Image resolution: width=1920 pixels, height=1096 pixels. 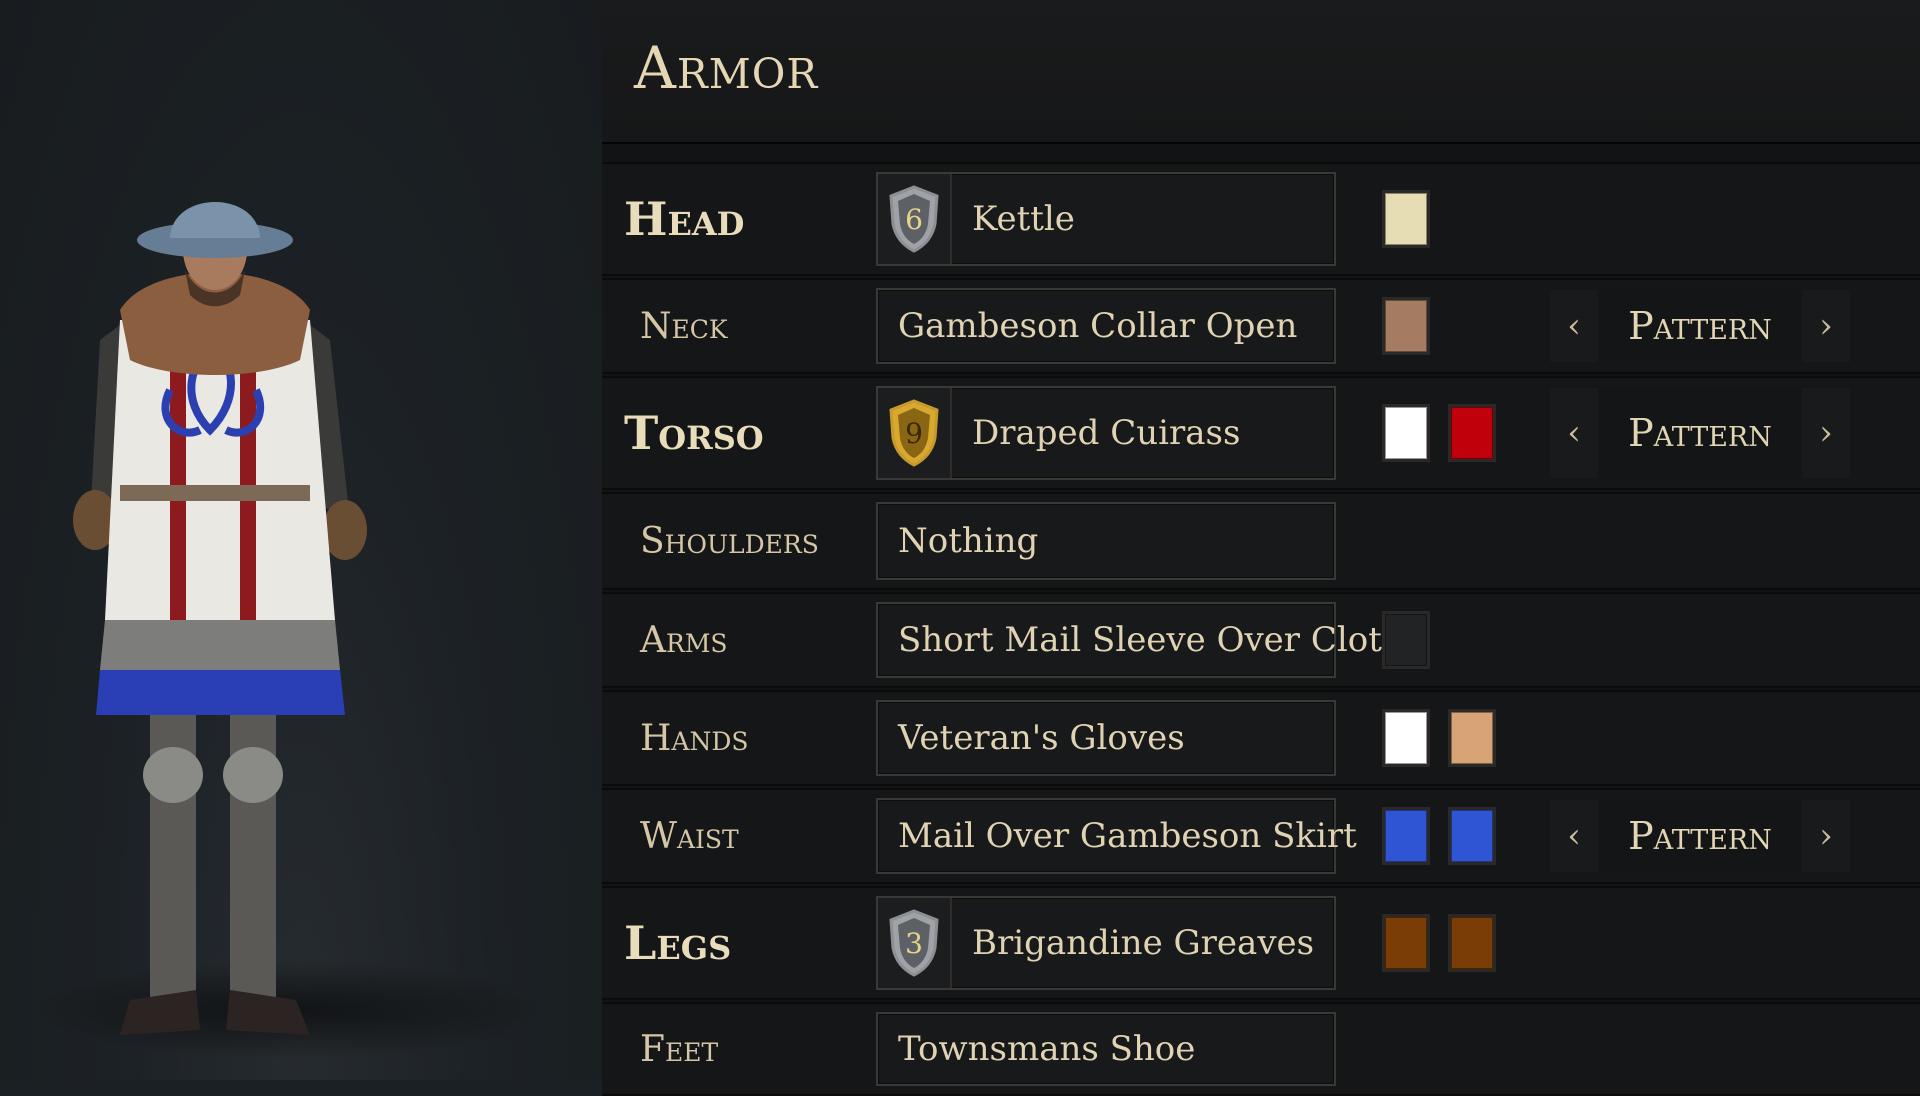 What do you see at coordinates (729, 541) in the screenshot?
I see `slot-label: Shoulders` at bounding box center [729, 541].